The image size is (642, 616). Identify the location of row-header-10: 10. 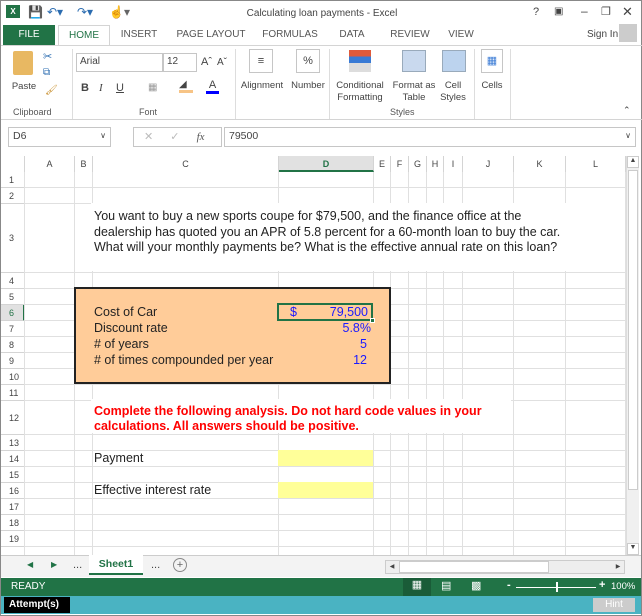
(13, 377).